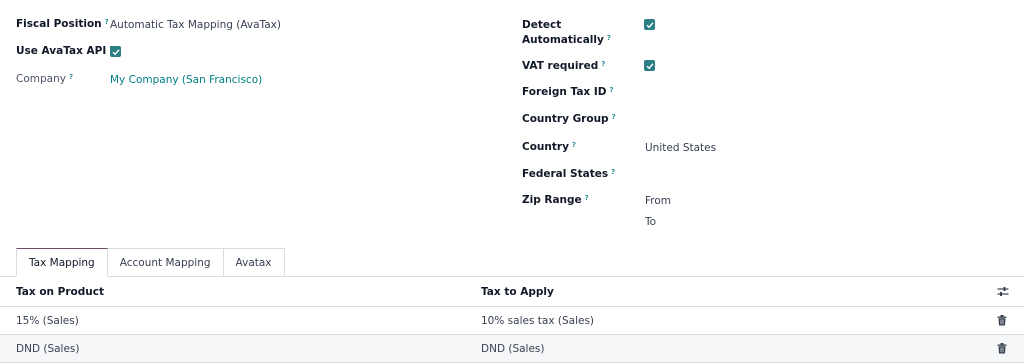  Describe the element at coordinates (745, 175) in the screenshot. I see `federal-states-input` at that location.